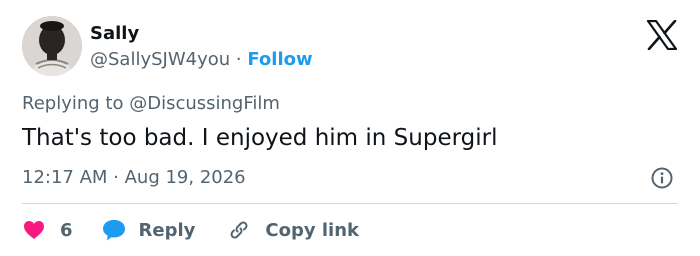  Describe the element at coordinates (34, 230) in the screenshot. I see `heart-icon` at that location.